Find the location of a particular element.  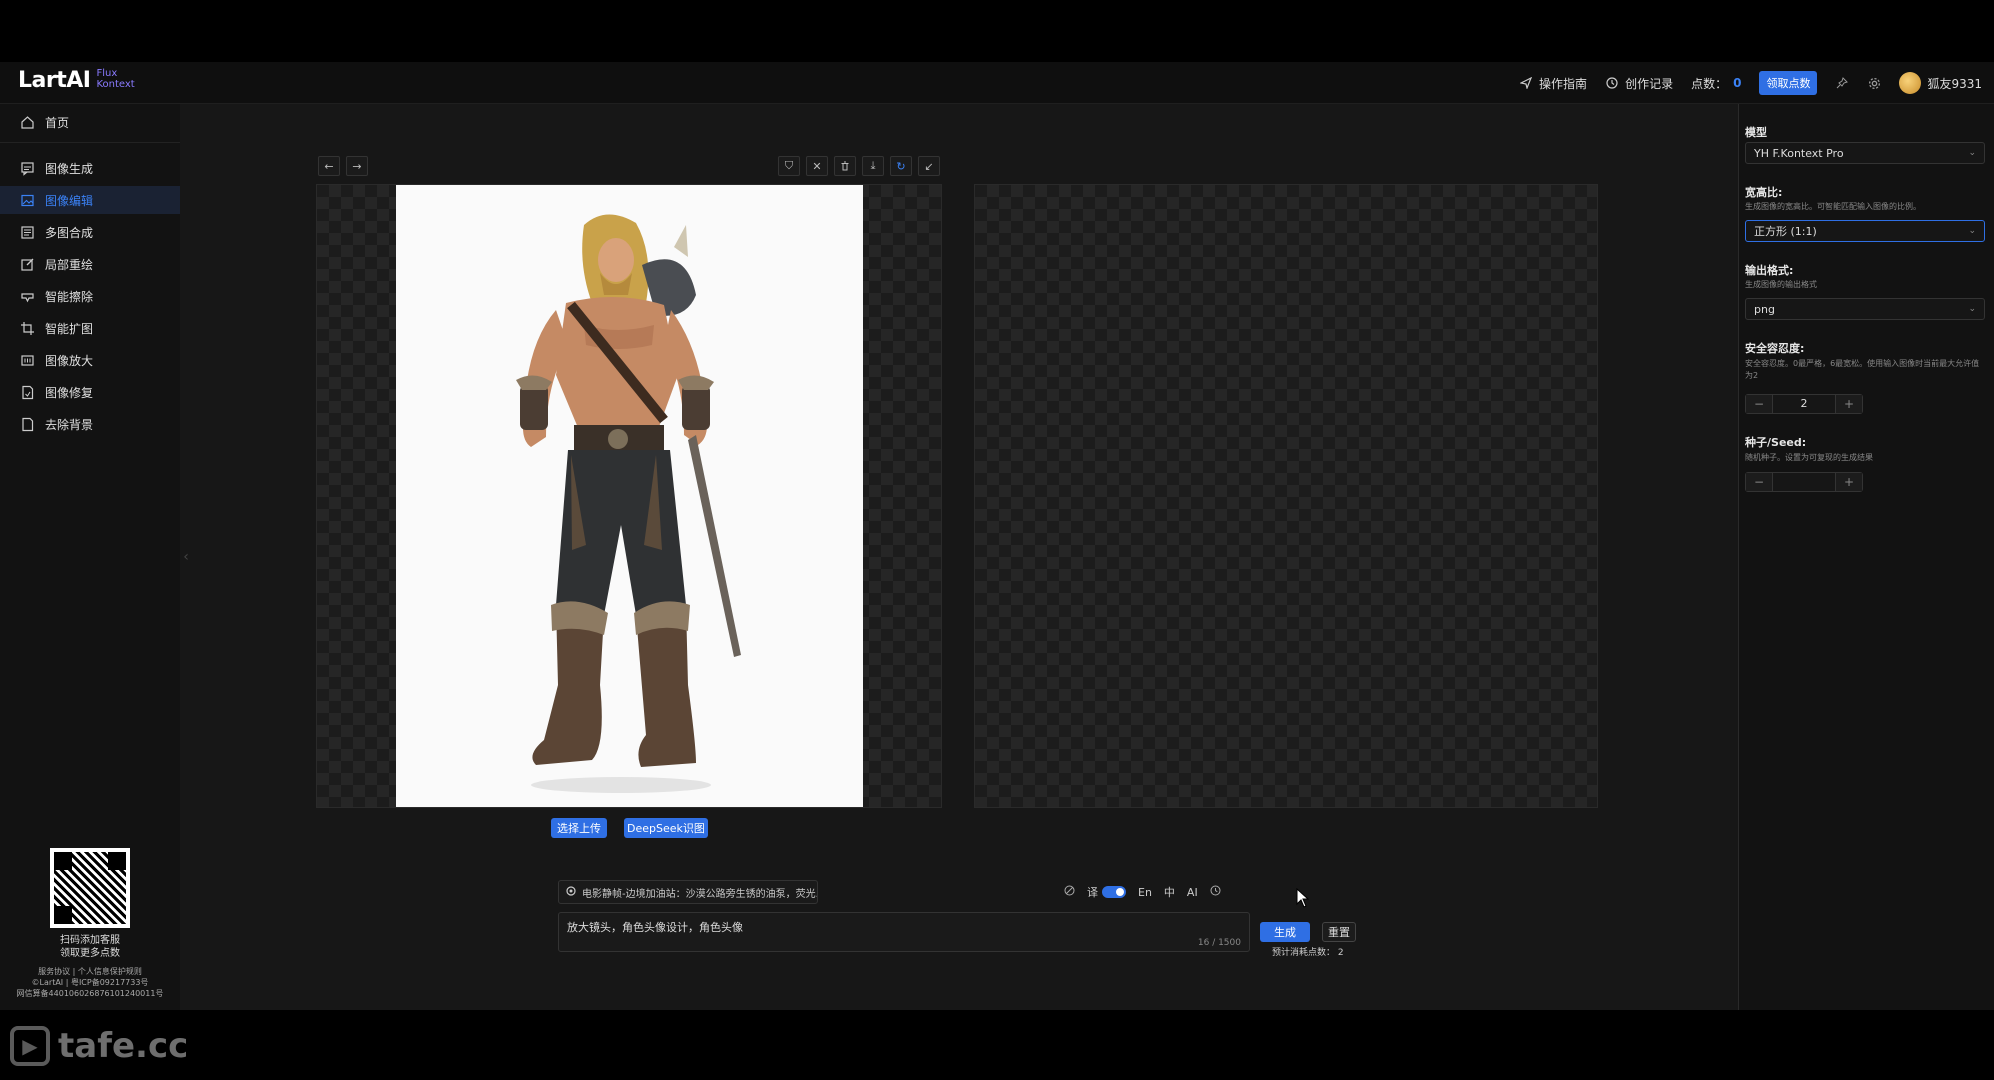

letterbox-bottom is located at coordinates (997, 1045).